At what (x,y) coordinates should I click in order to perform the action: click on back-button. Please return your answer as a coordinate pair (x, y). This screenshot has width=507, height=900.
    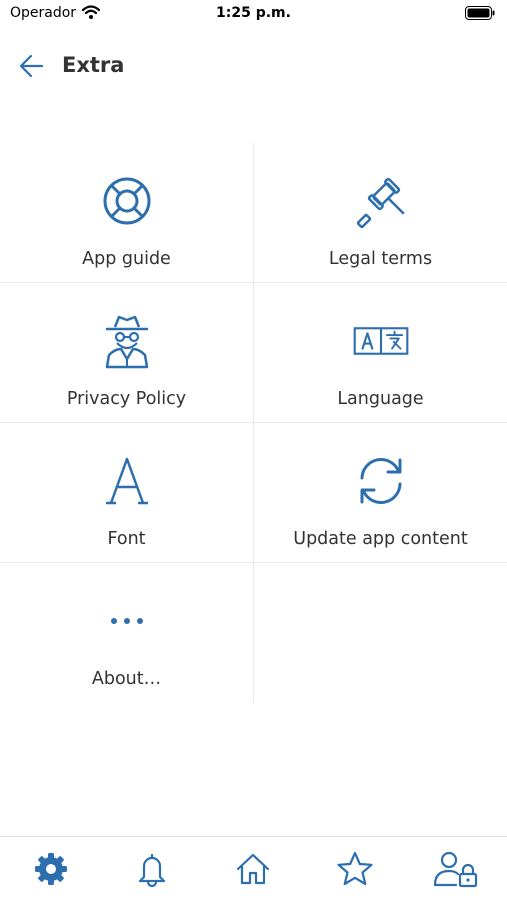
    Looking at the image, I should click on (32, 66).